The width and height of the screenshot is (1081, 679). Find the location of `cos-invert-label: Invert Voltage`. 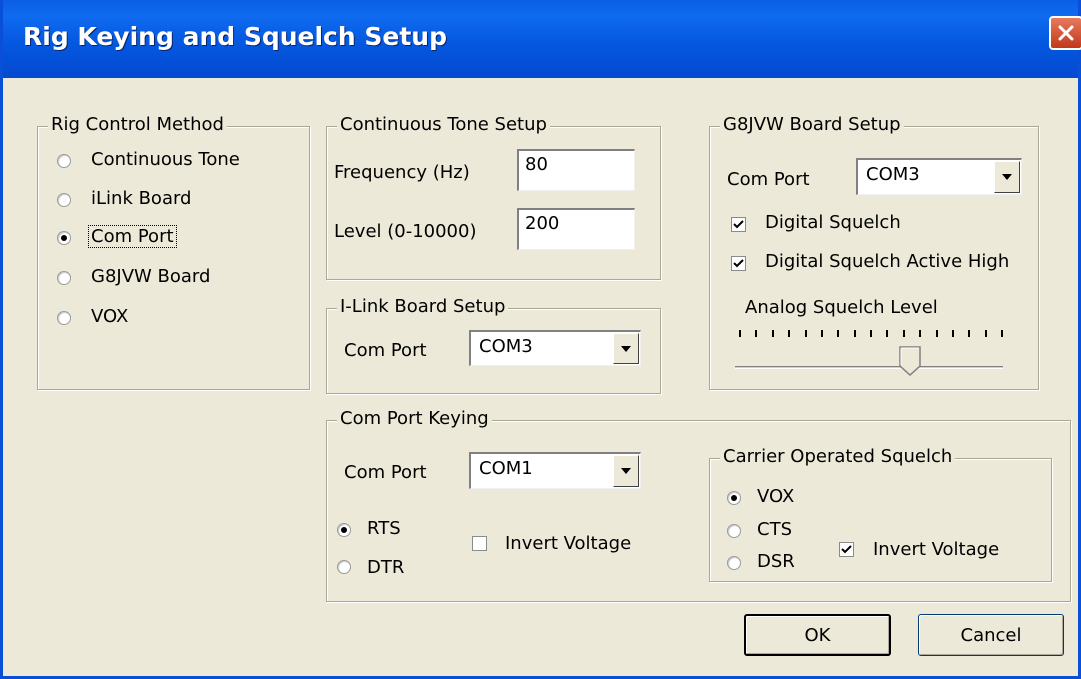

cos-invert-label: Invert Voltage is located at coordinates (936, 549).